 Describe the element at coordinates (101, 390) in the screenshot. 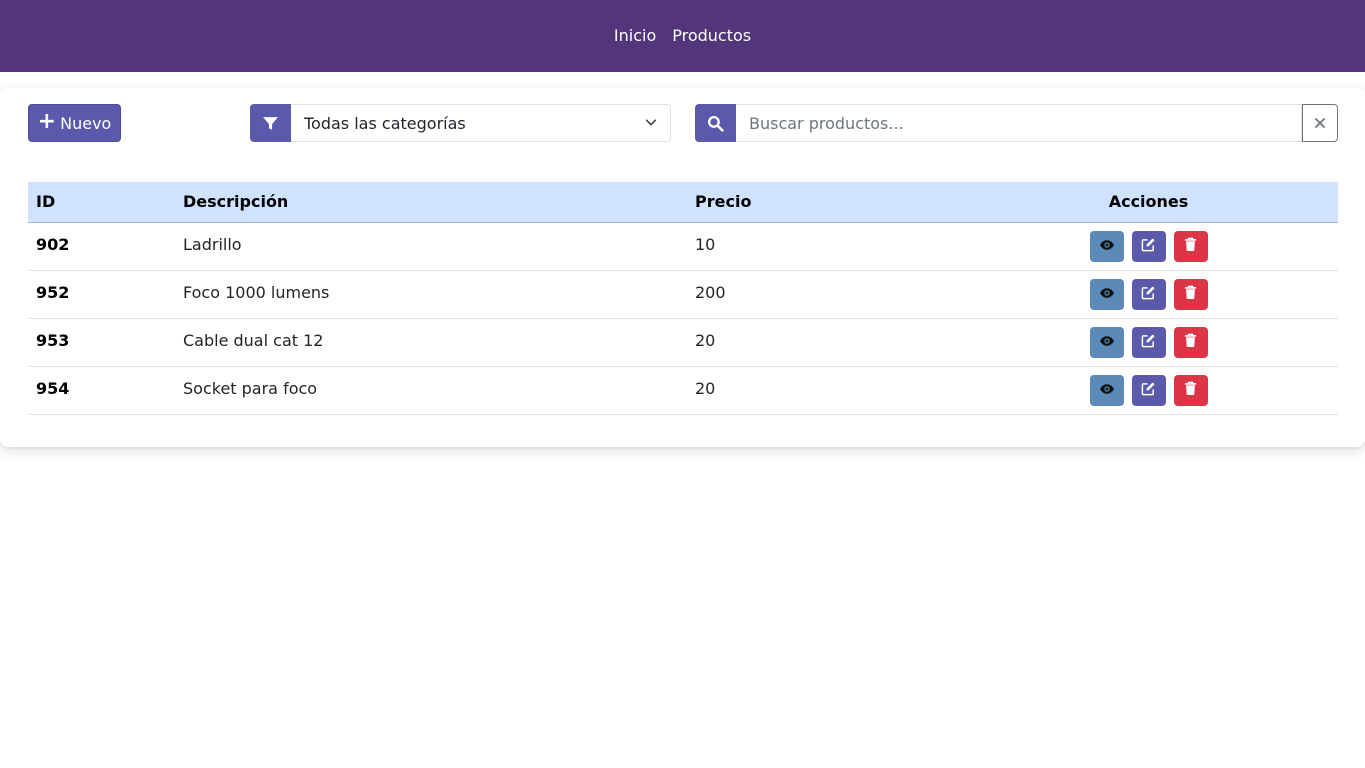

I see `cell-id: 954` at that location.